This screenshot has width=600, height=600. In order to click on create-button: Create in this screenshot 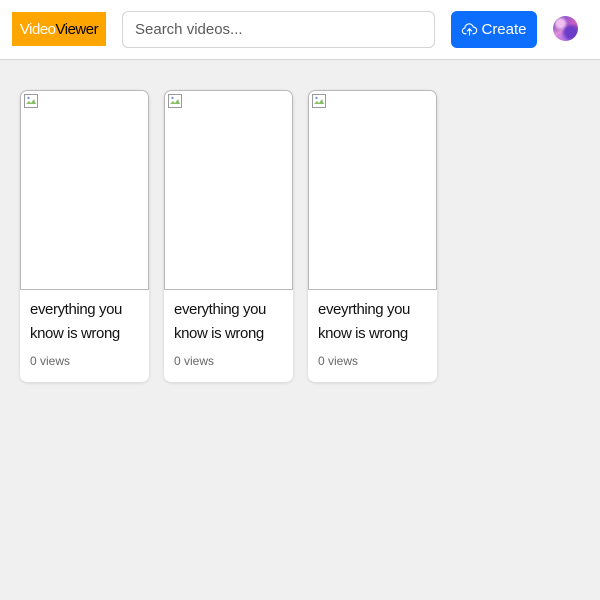, I will do `click(494, 29)`.